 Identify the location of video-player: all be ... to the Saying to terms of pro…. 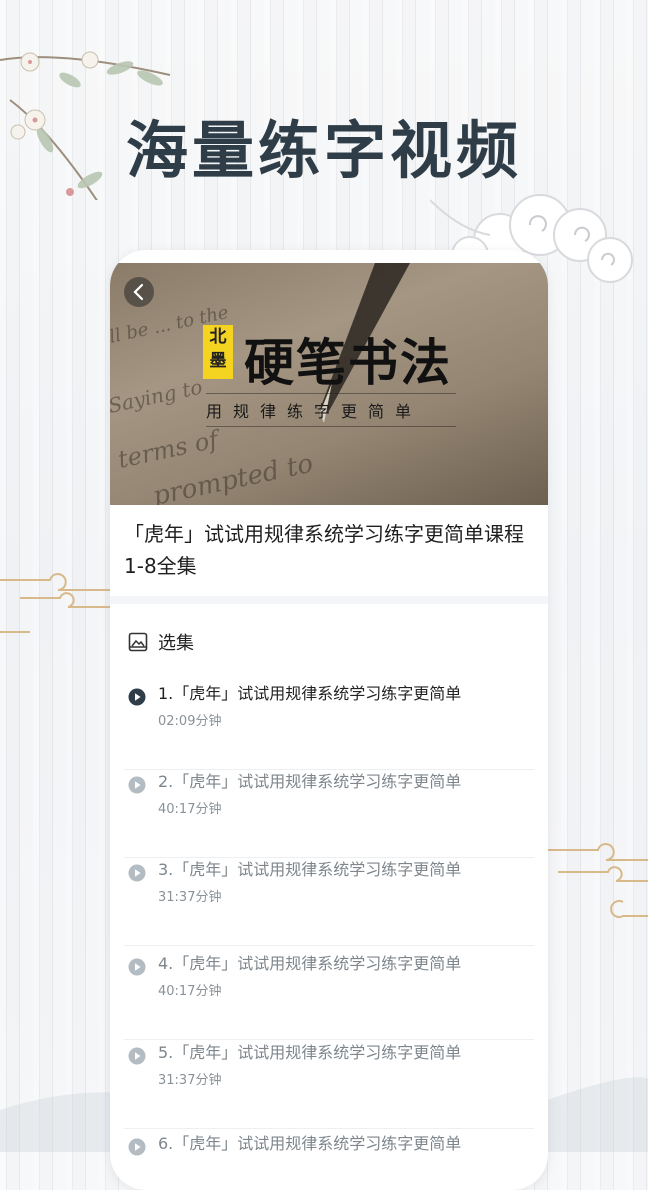
(329, 384).